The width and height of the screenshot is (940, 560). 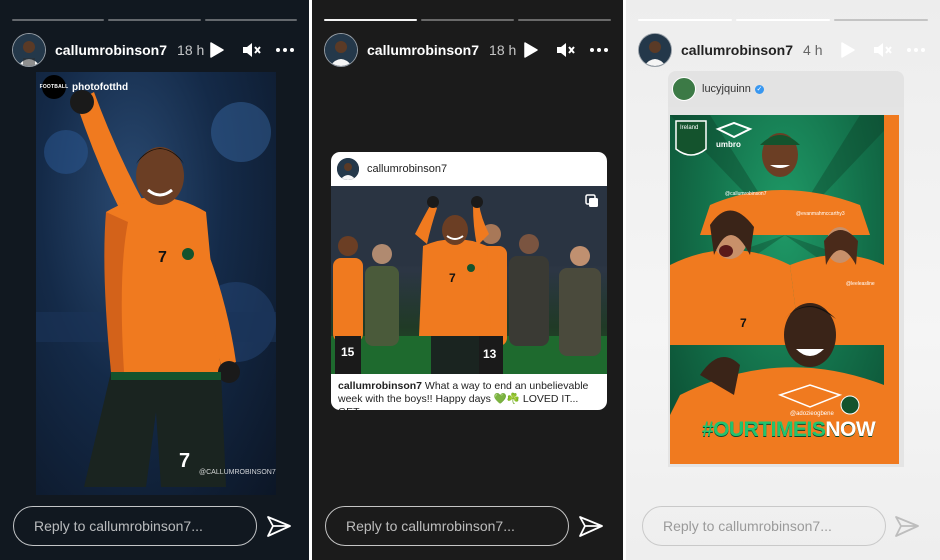 I want to click on carousel-icon, so click(x=591, y=200).